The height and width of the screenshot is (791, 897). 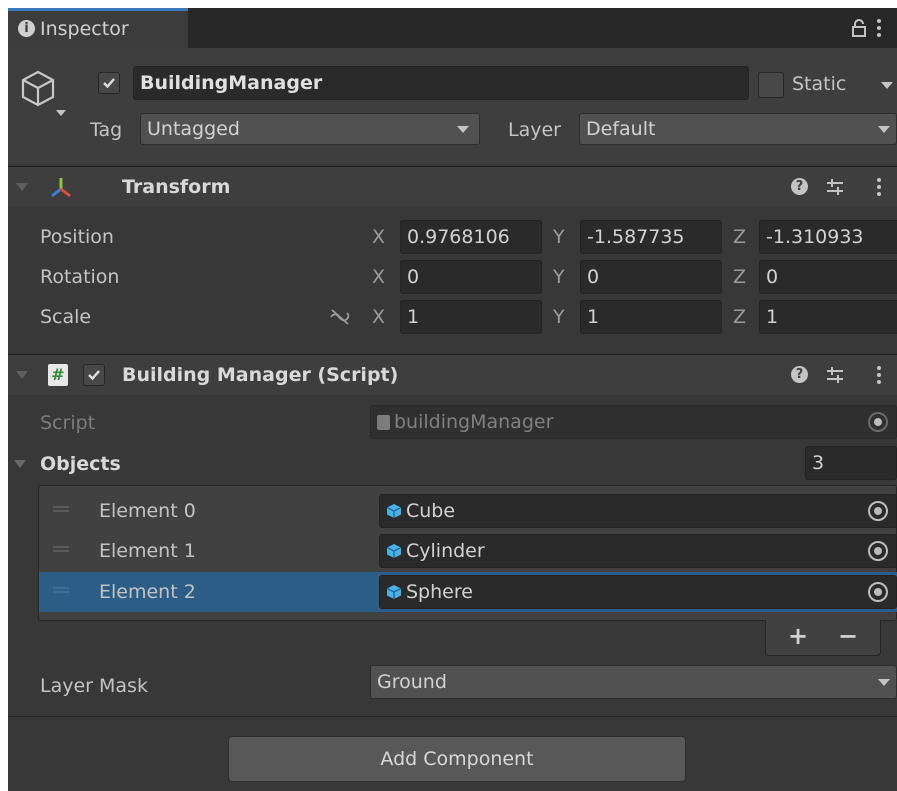 What do you see at coordinates (61, 188) in the screenshot?
I see `transform-axes-icon` at bounding box center [61, 188].